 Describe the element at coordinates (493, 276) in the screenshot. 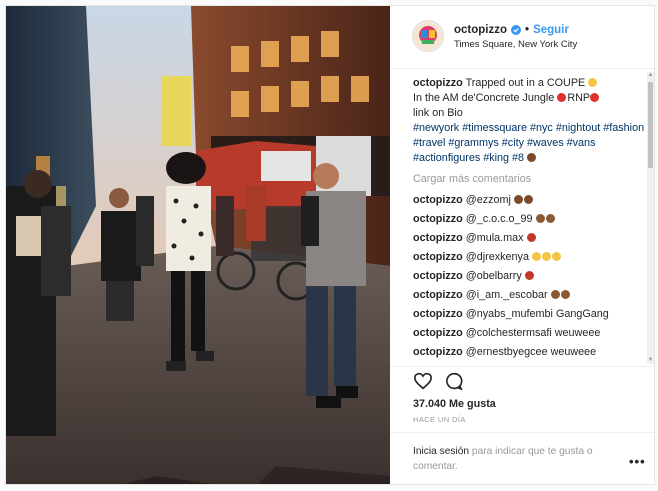

I see `comment-text: @obelbarry` at that location.